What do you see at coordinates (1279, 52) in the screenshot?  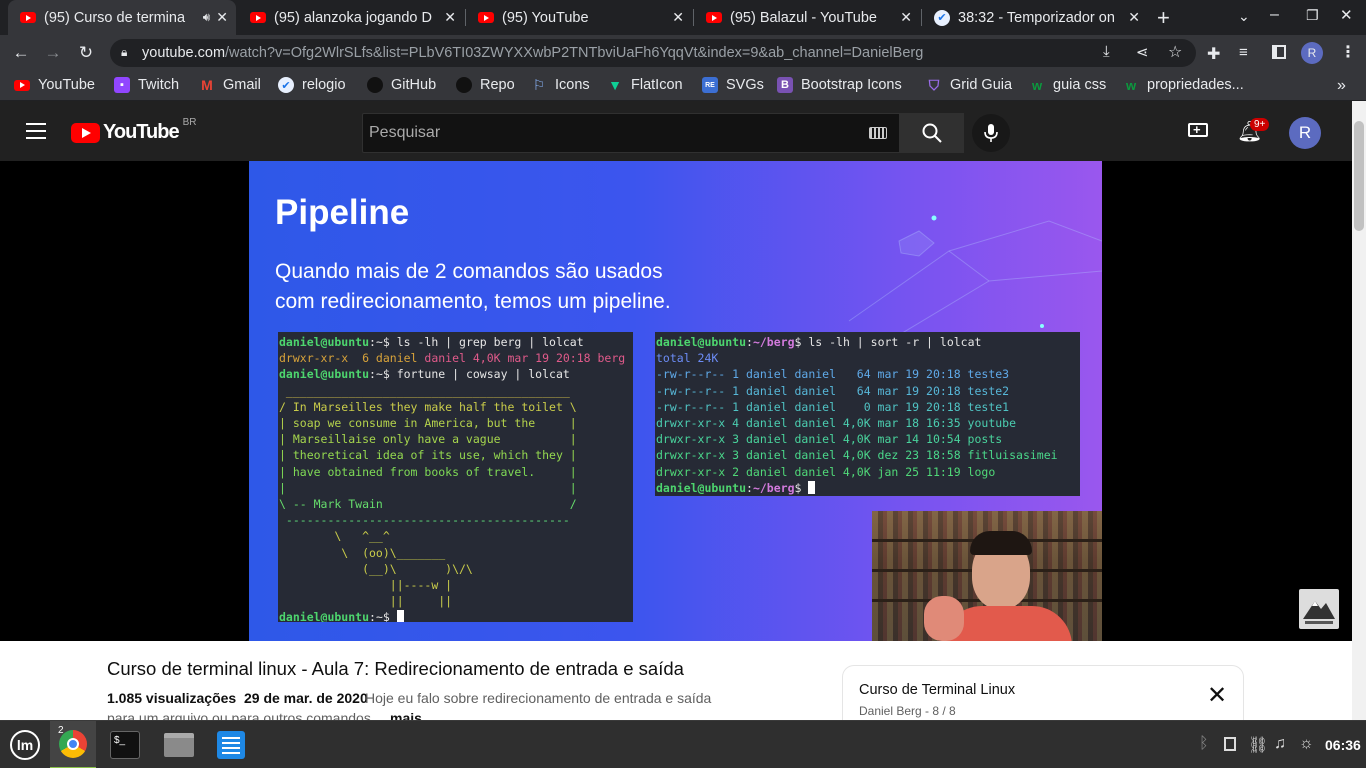 I see `side-panel-icon` at bounding box center [1279, 52].